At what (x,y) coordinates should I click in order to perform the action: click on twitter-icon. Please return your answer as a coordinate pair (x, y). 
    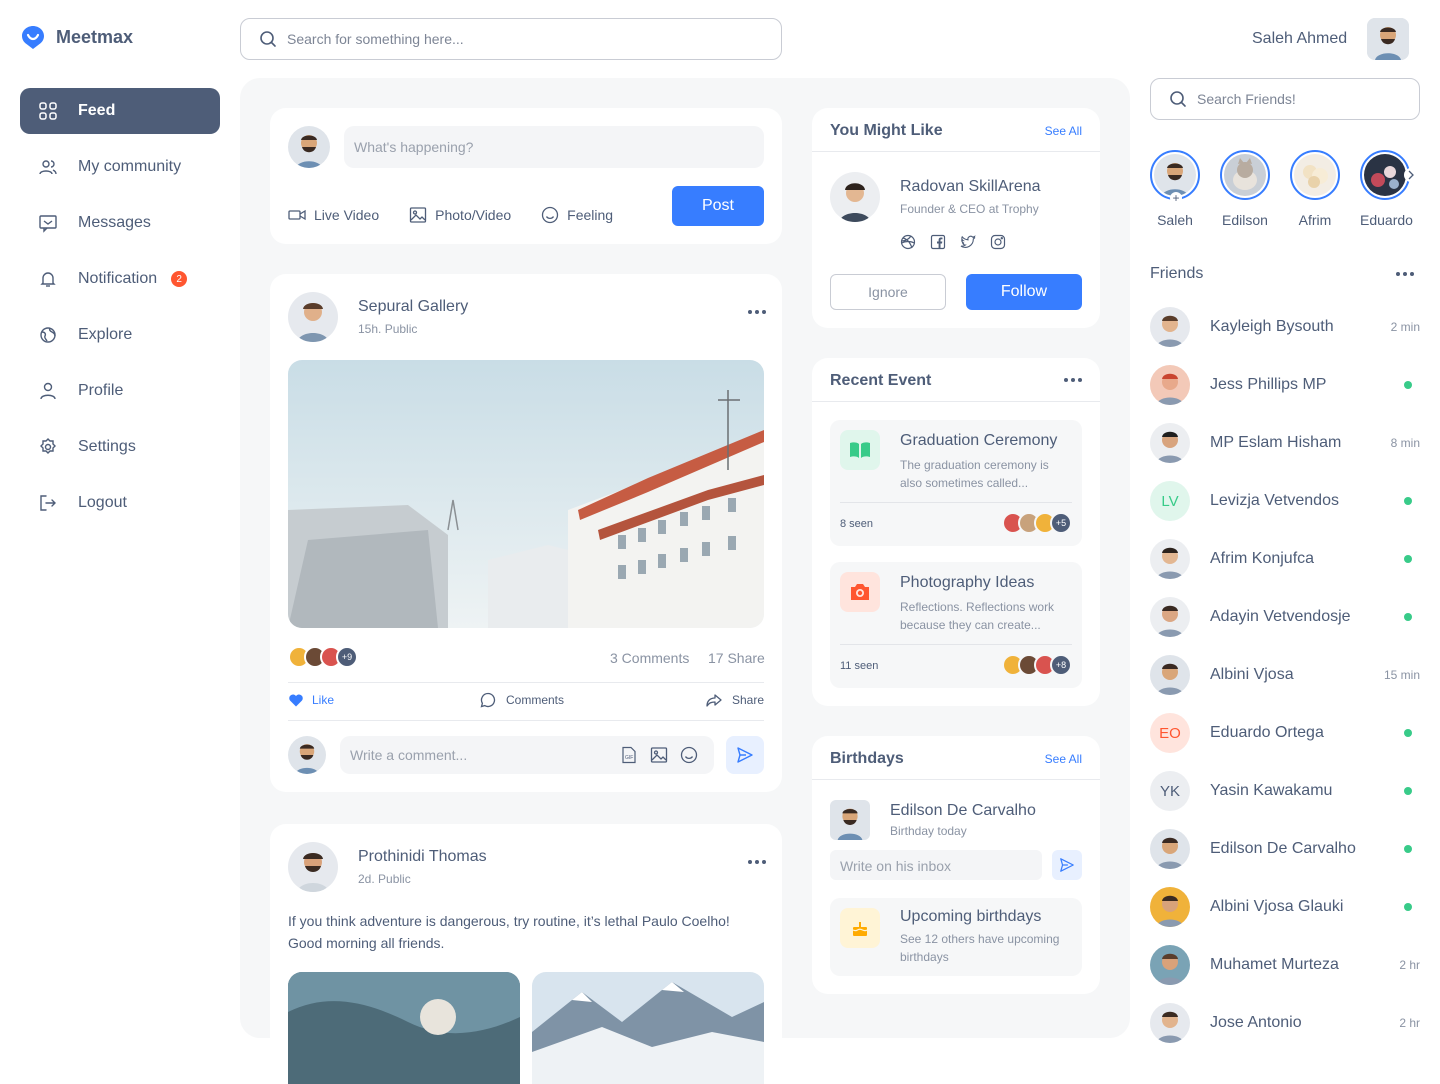
    Looking at the image, I should click on (968, 242).